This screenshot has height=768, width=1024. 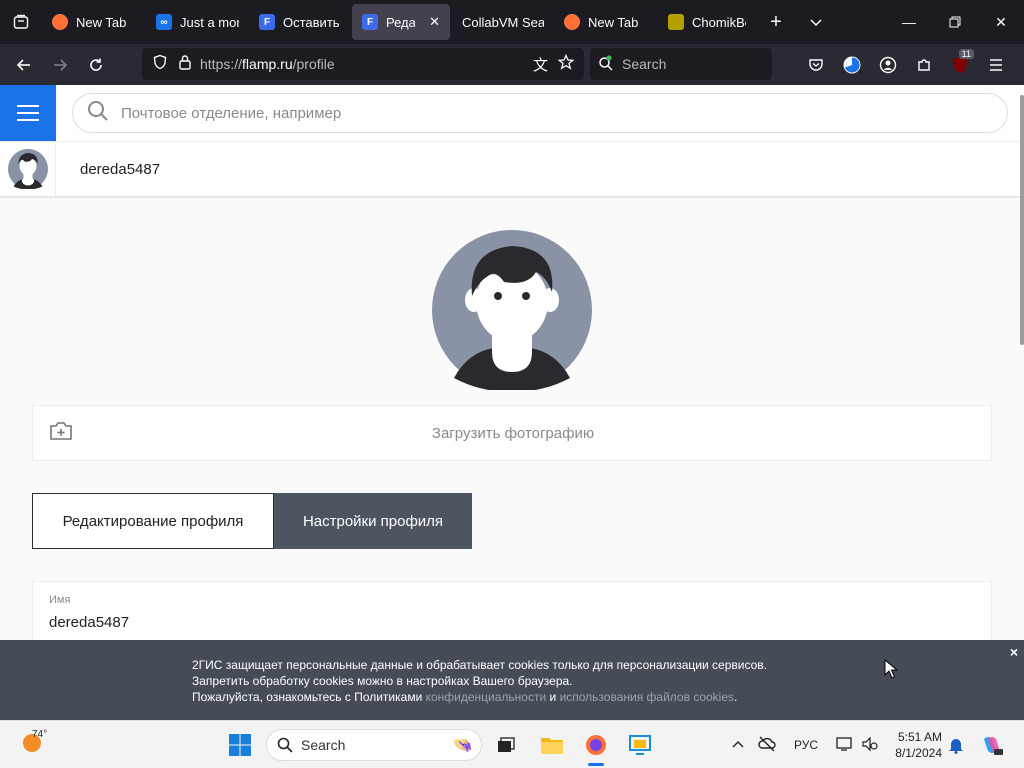 What do you see at coordinates (845, 745) in the screenshot?
I see `network-icon` at bounding box center [845, 745].